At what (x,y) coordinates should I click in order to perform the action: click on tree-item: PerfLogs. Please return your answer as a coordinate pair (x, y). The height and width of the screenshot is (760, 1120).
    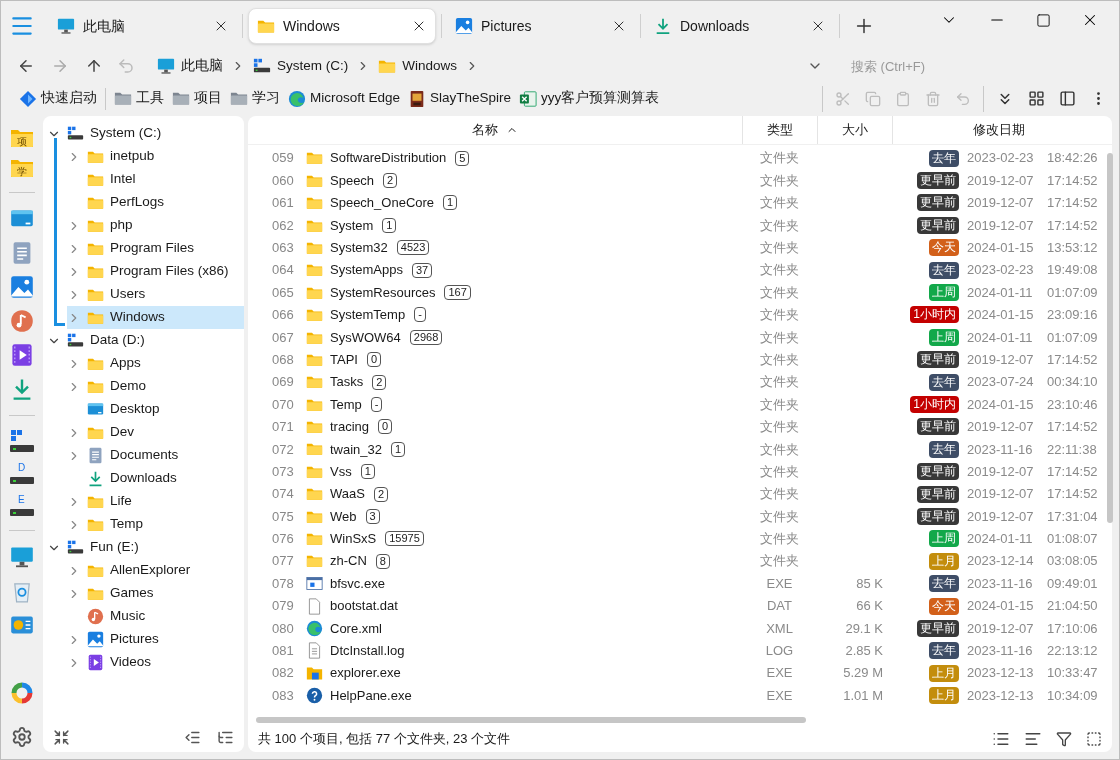
    Looking at the image, I should click on (155, 202).